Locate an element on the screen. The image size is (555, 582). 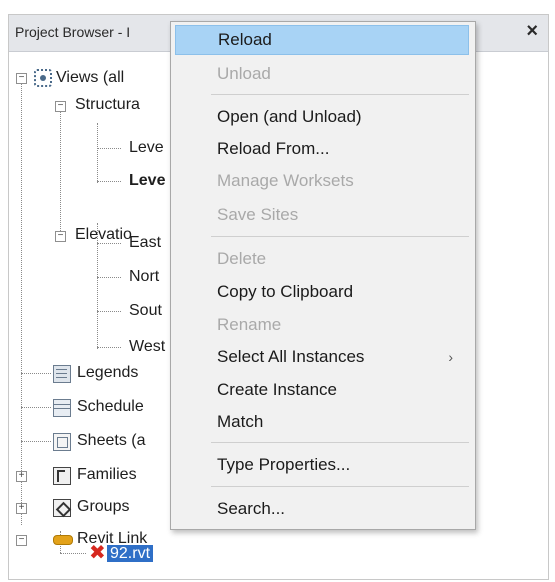
menu-item-select-all-instances: Select All Instances › is located at coordinates (322, 357).